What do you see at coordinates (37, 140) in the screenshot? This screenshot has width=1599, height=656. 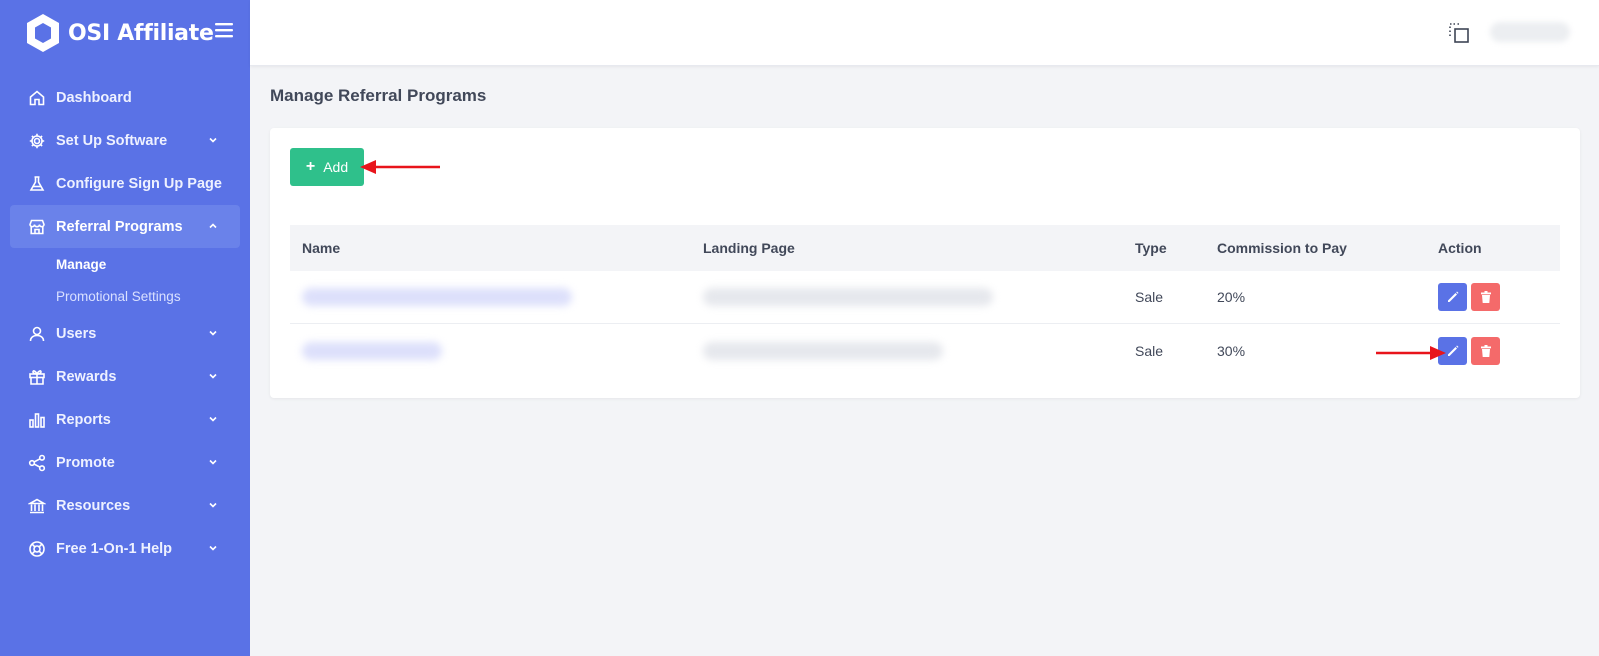 I see `gear-icon` at bounding box center [37, 140].